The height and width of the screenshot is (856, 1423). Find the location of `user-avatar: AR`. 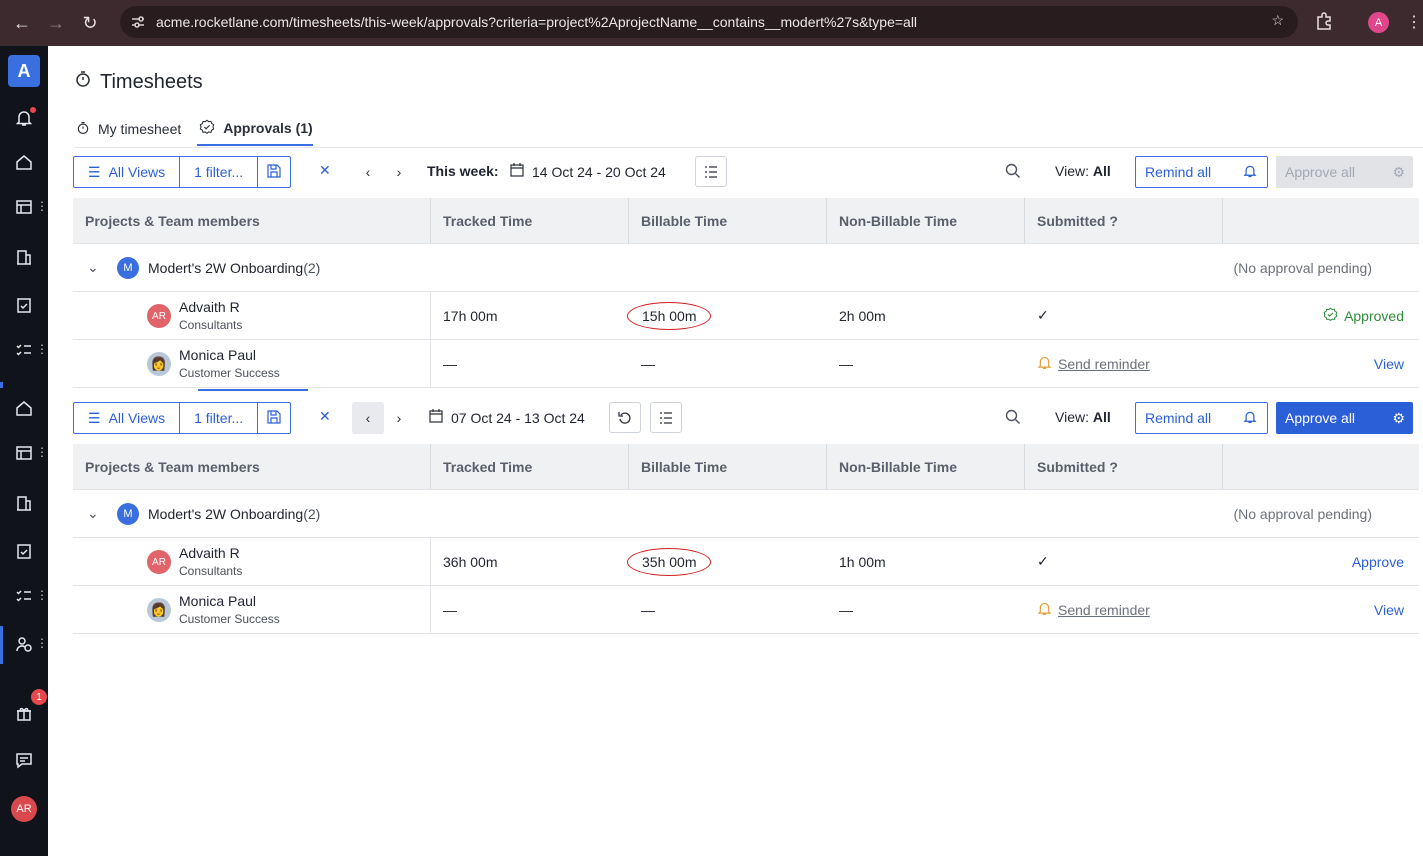

user-avatar: AR is located at coordinates (24, 809).